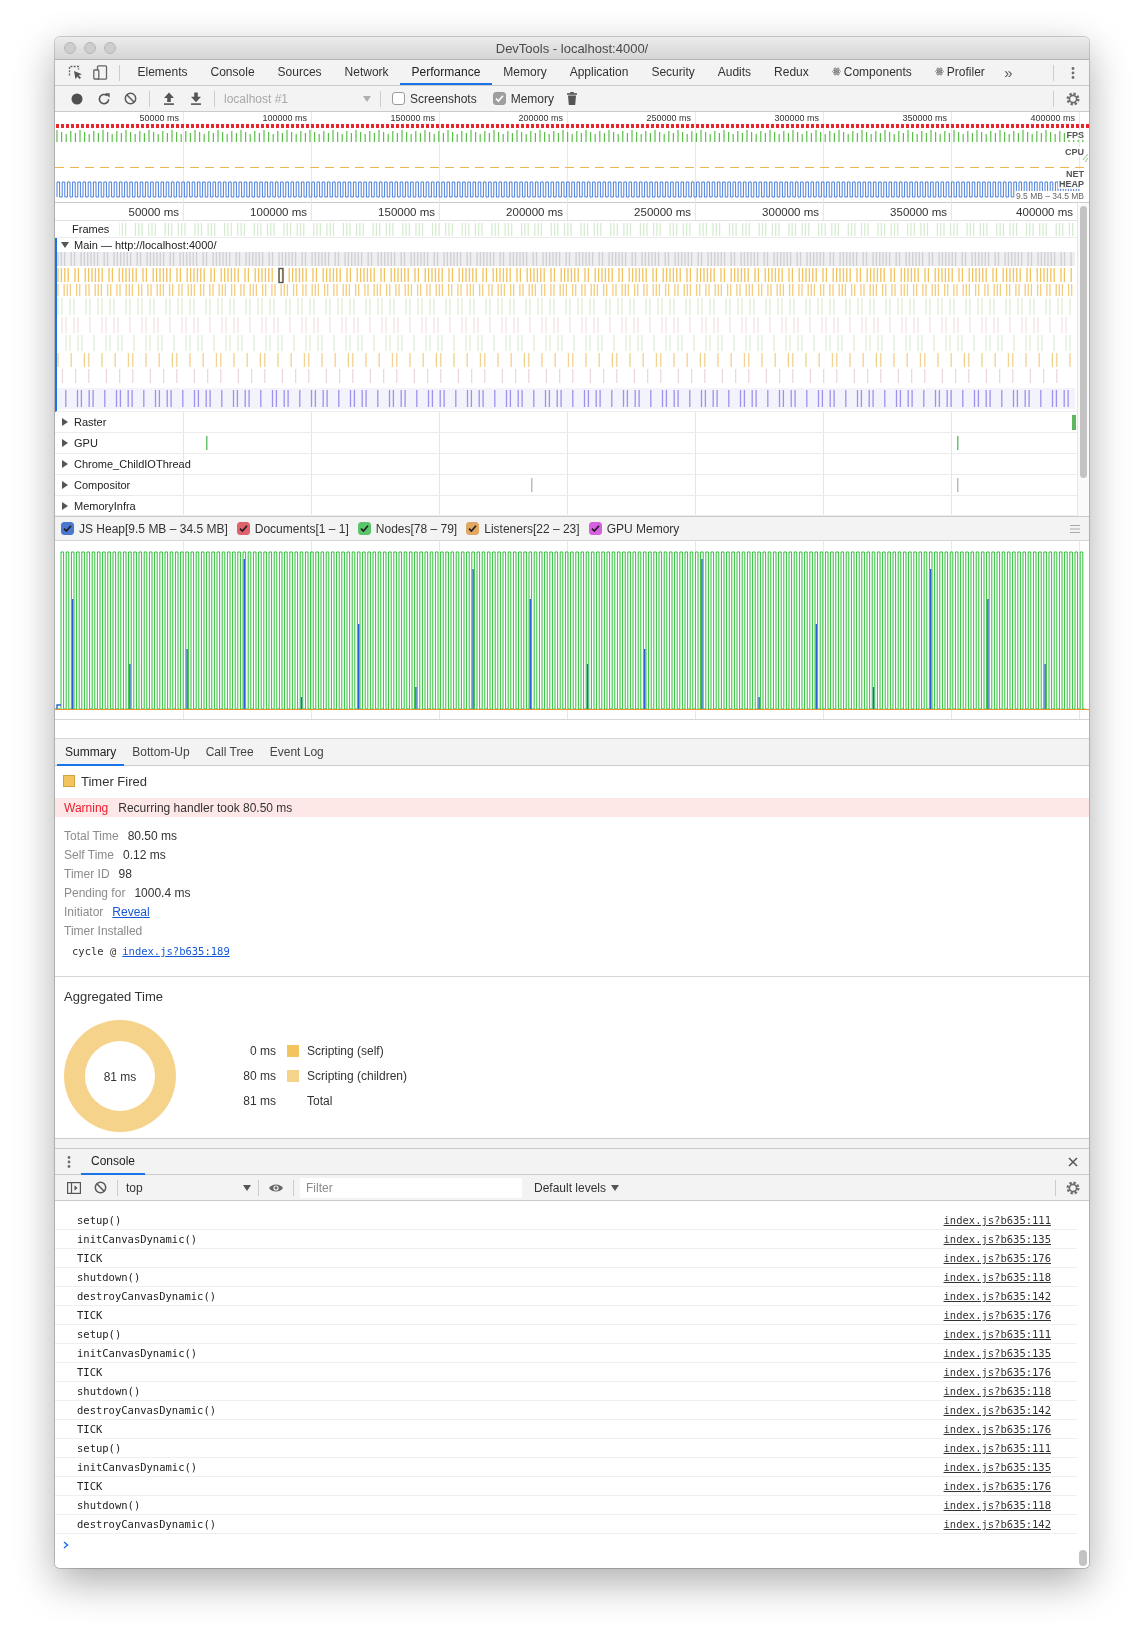 This screenshot has height=1642, width=1145. I want to click on property-value: 80.50 ms, so click(152, 836).